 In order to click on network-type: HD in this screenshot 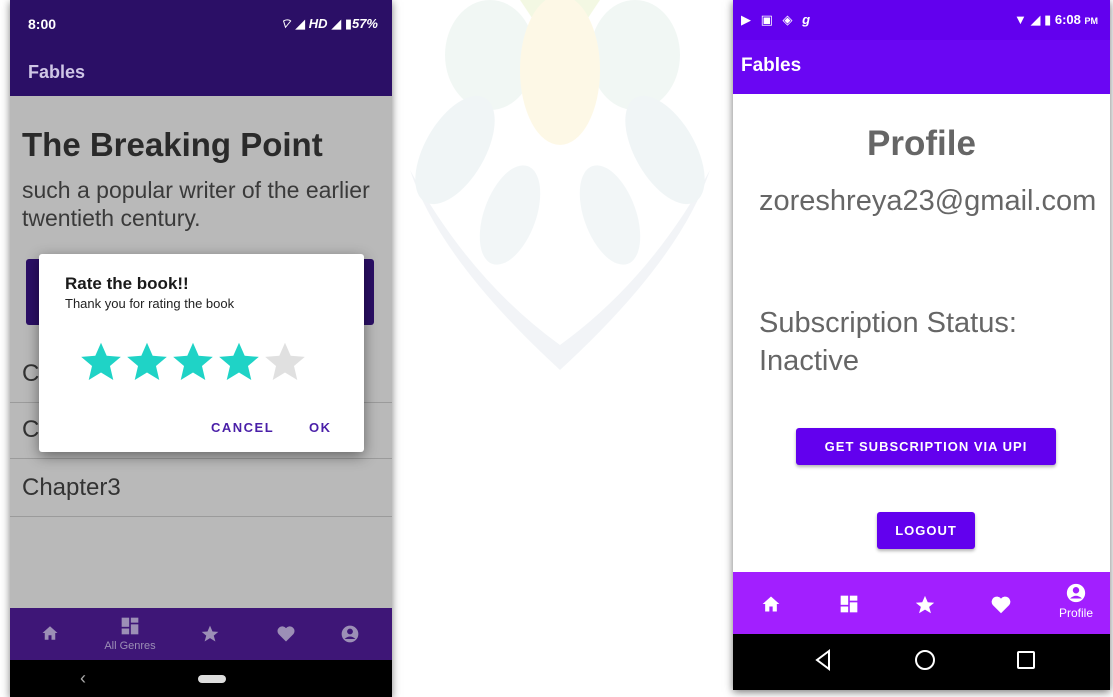, I will do `click(318, 23)`.